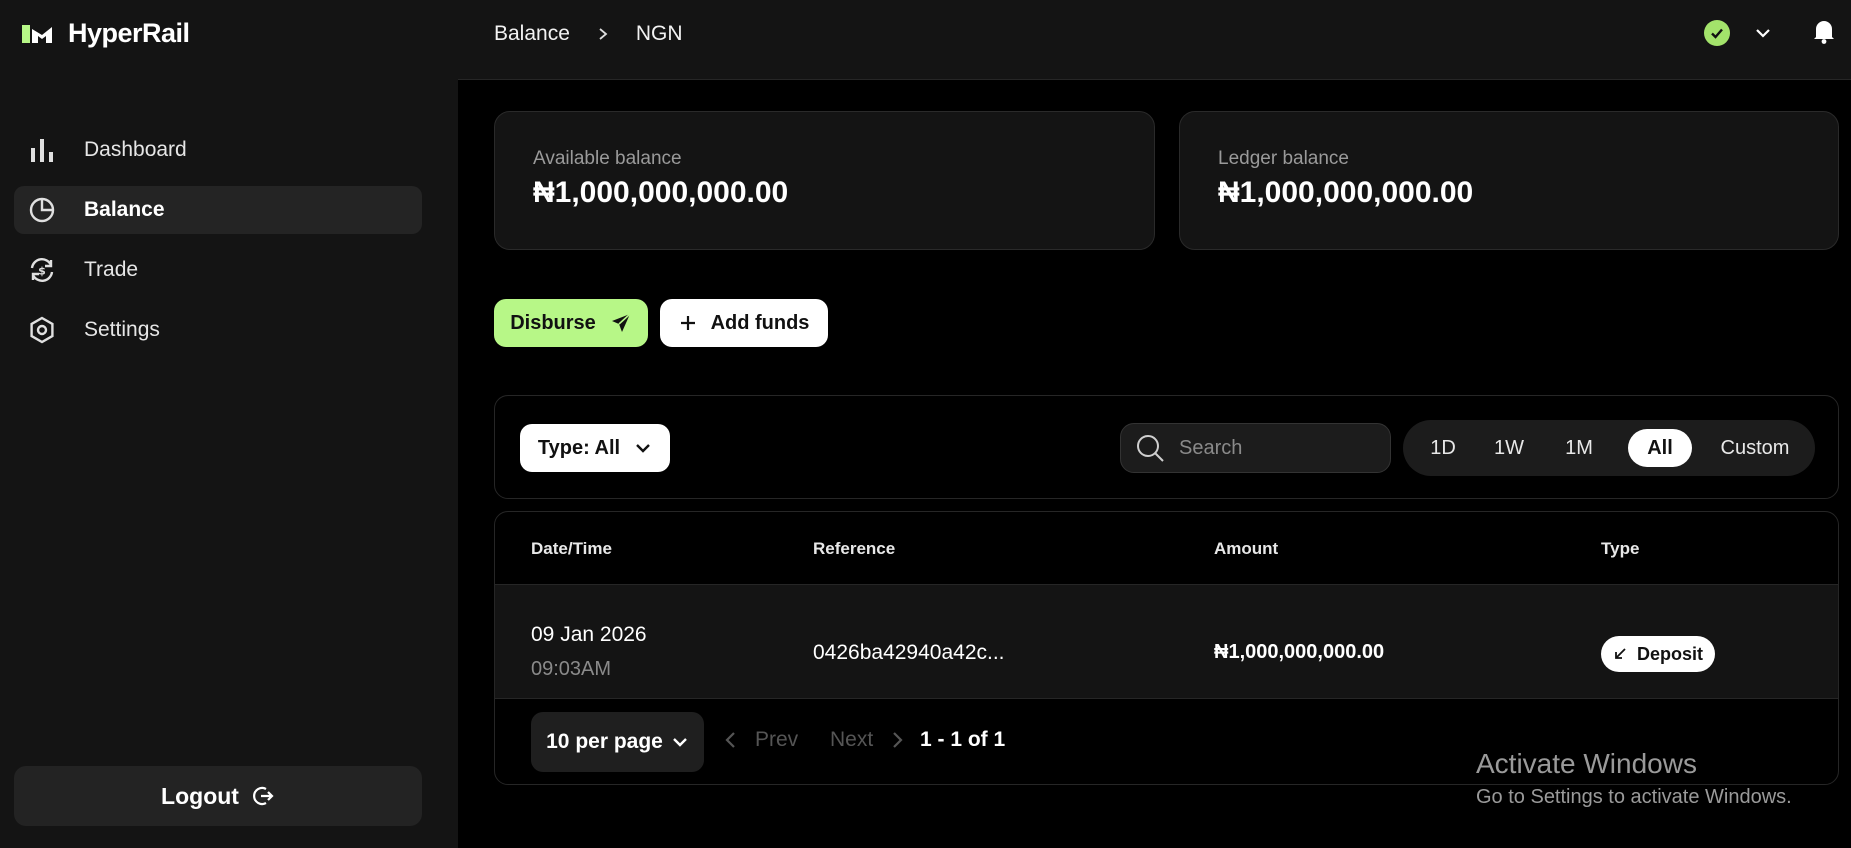 The height and width of the screenshot is (848, 1851). Describe the element at coordinates (1346, 192) in the screenshot. I see `ledger-balance-value: ₦1,000,000,000.00` at that location.